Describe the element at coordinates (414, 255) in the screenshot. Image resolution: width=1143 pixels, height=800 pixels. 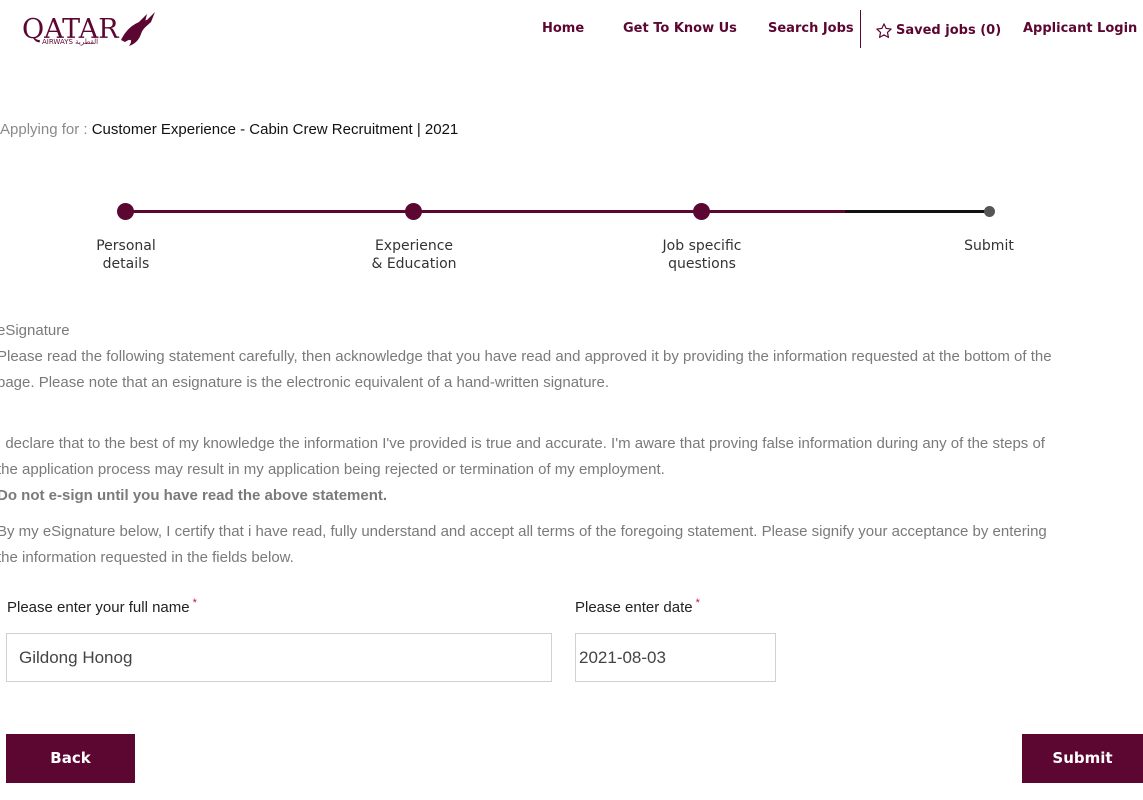
I see `step-label-experience: Experience & Education` at that location.